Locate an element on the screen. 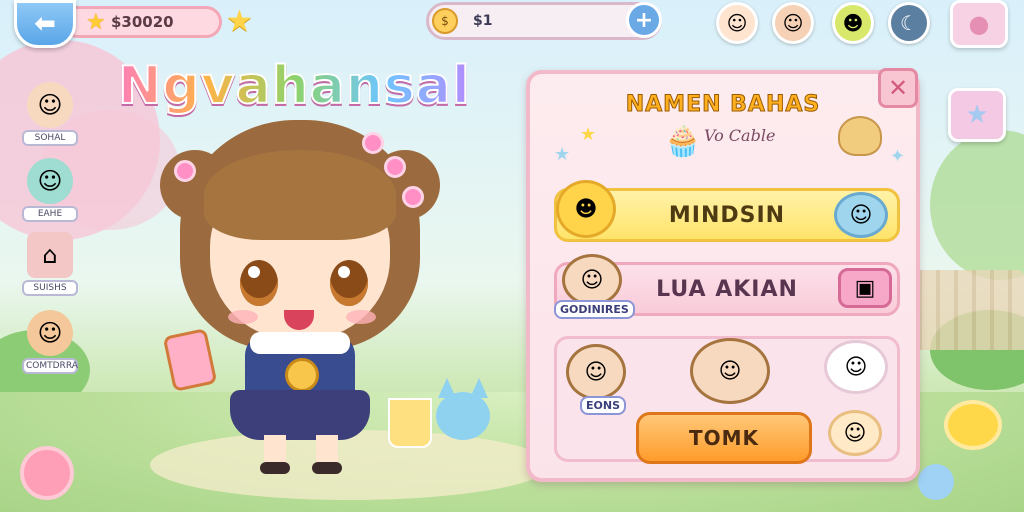 Image resolution: width=1024 pixels, height=512 pixels. bookmark-button: ★ is located at coordinates (977, 115).